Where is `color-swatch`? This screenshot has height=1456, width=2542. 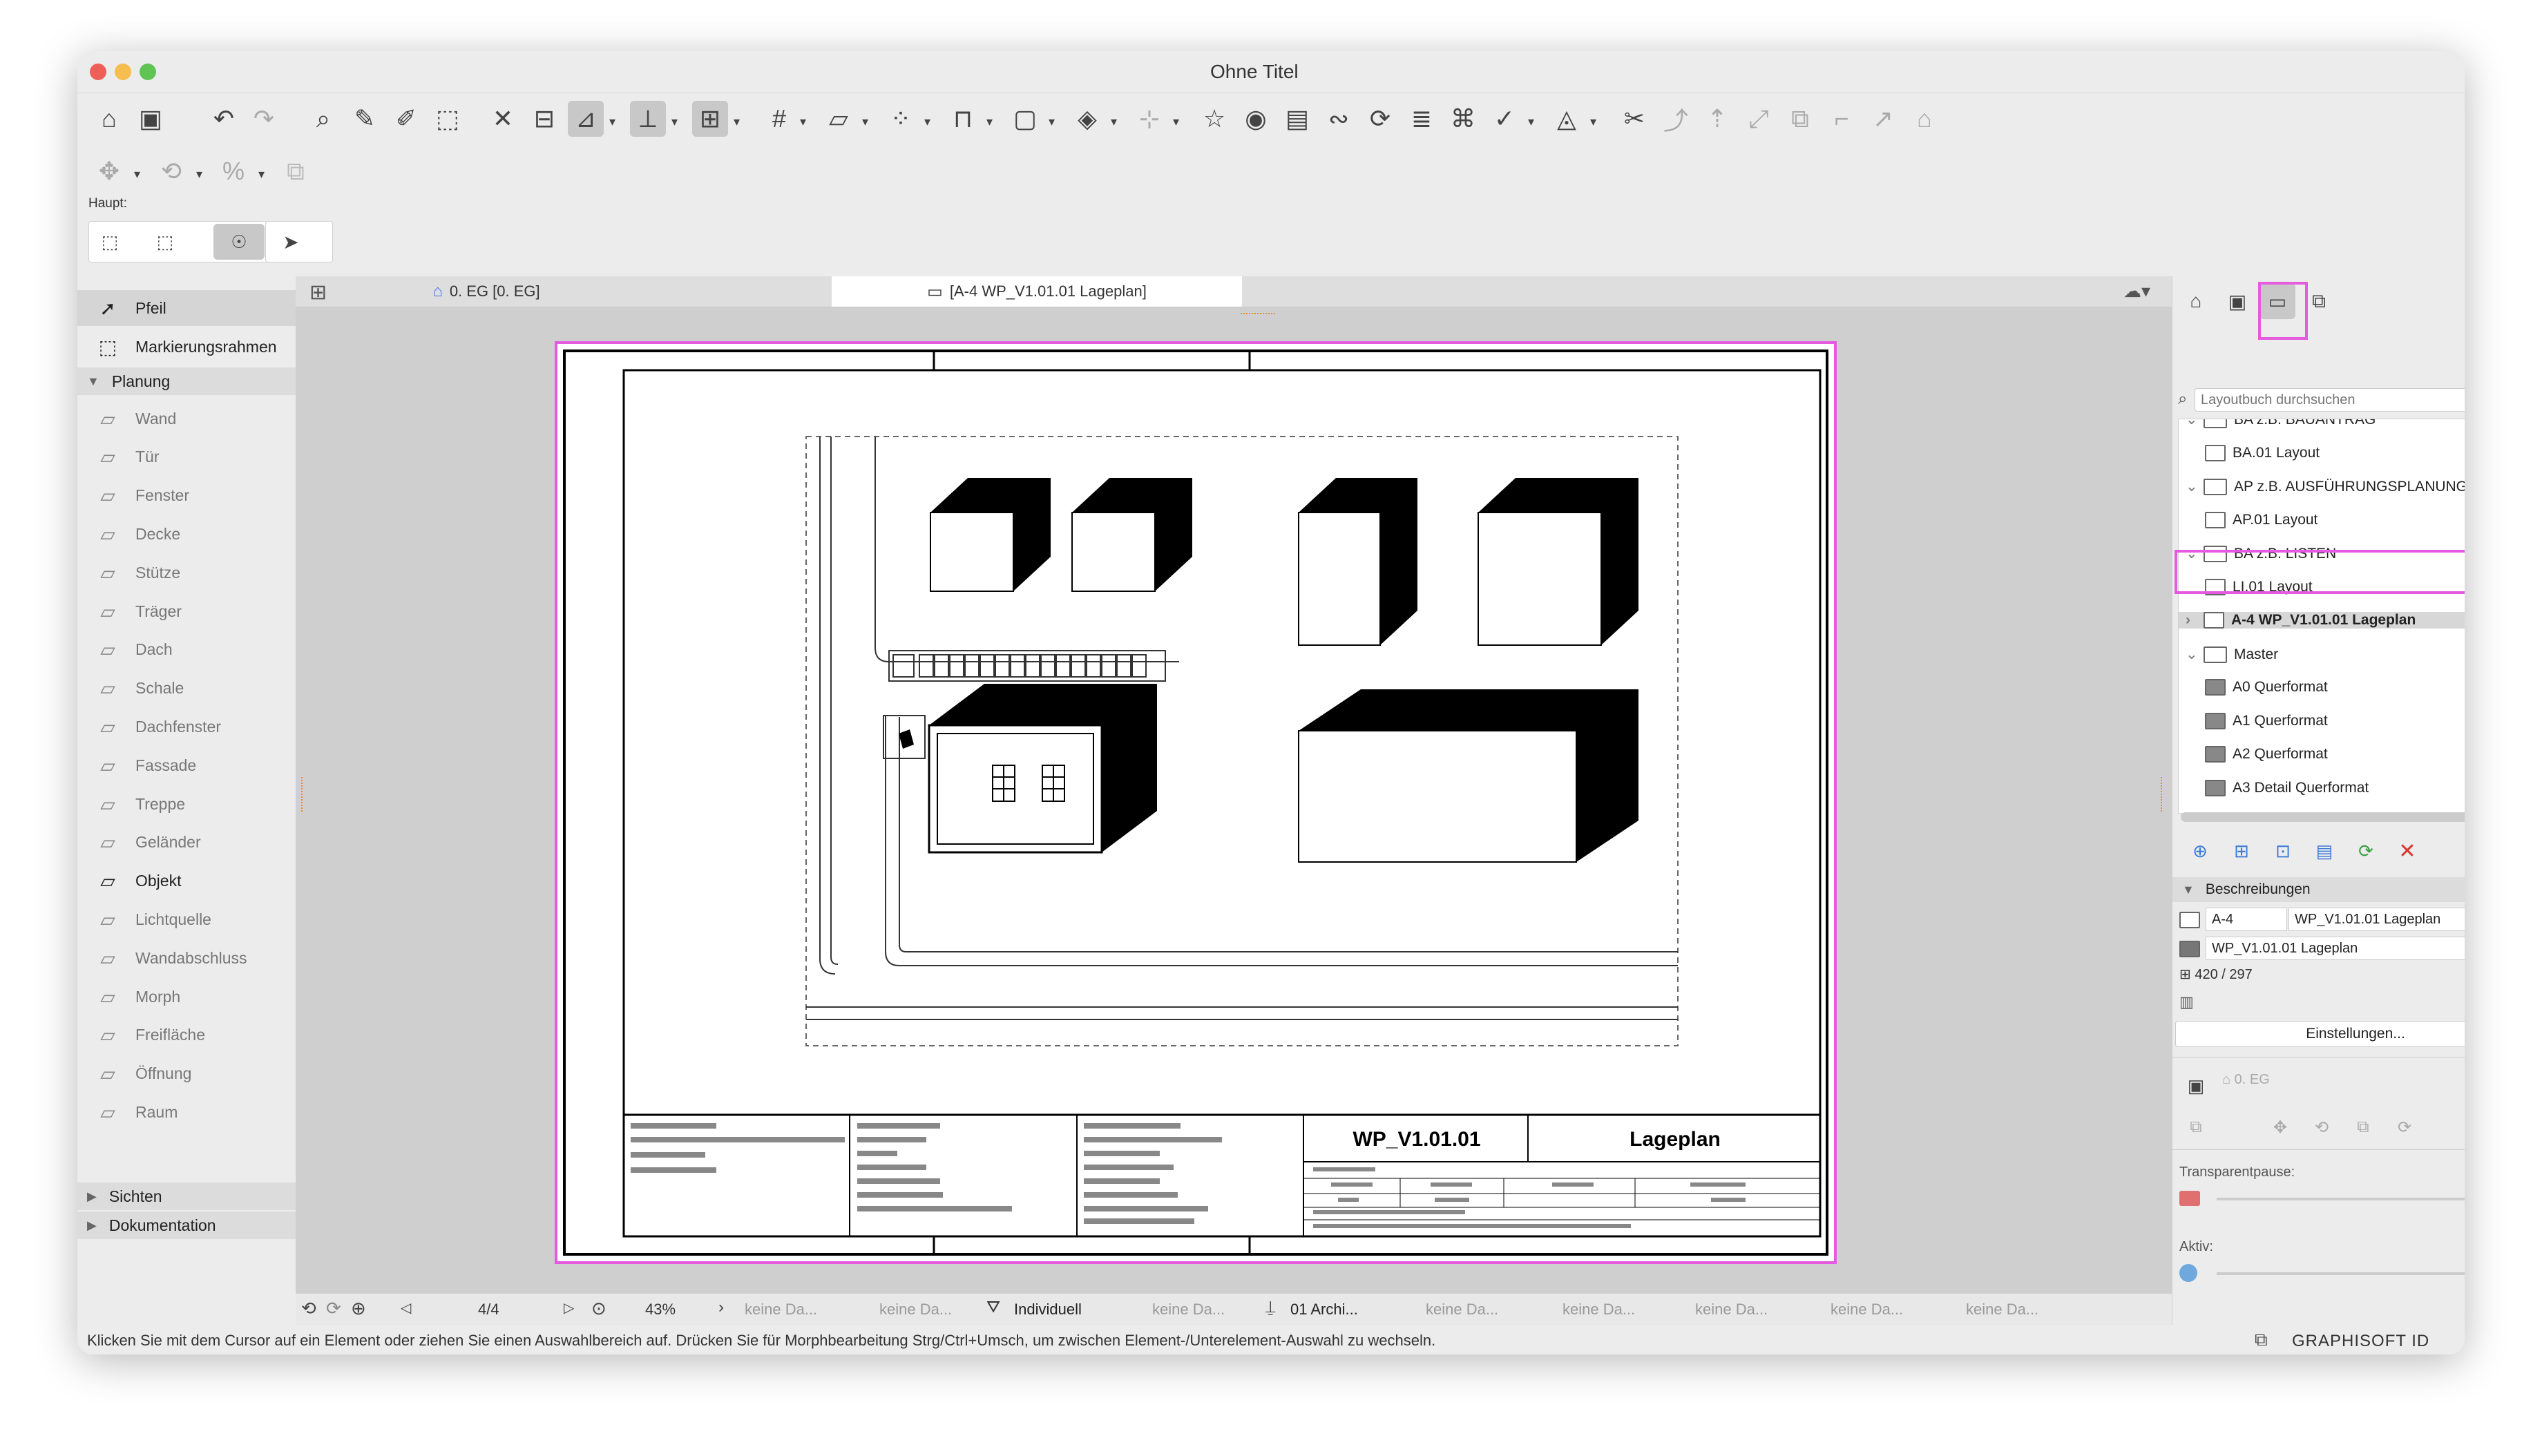
color-swatch is located at coordinates (2190, 1198).